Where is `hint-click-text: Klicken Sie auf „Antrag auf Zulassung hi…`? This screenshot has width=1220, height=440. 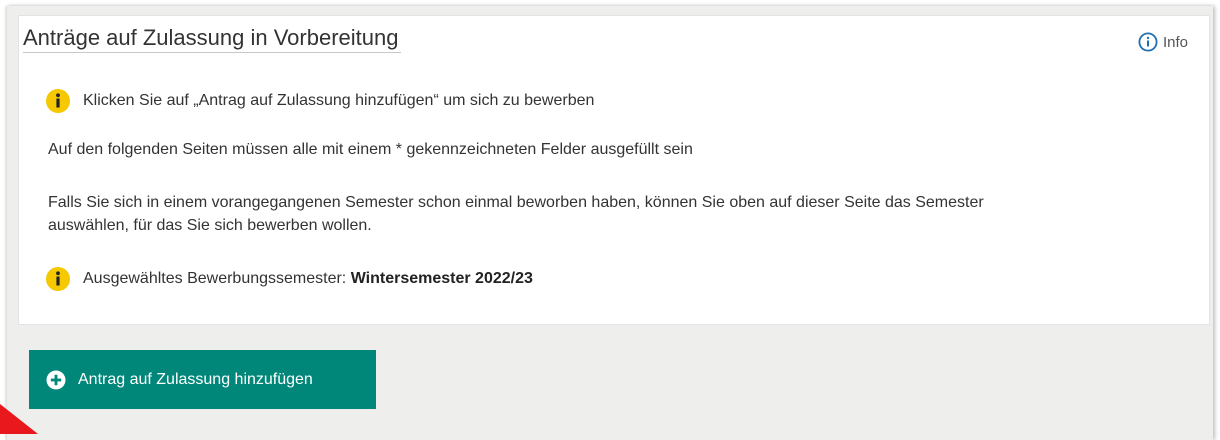
hint-click-text: Klicken Sie auf „Antrag auf Zulassung hi… is located at coordinates (339, 100).